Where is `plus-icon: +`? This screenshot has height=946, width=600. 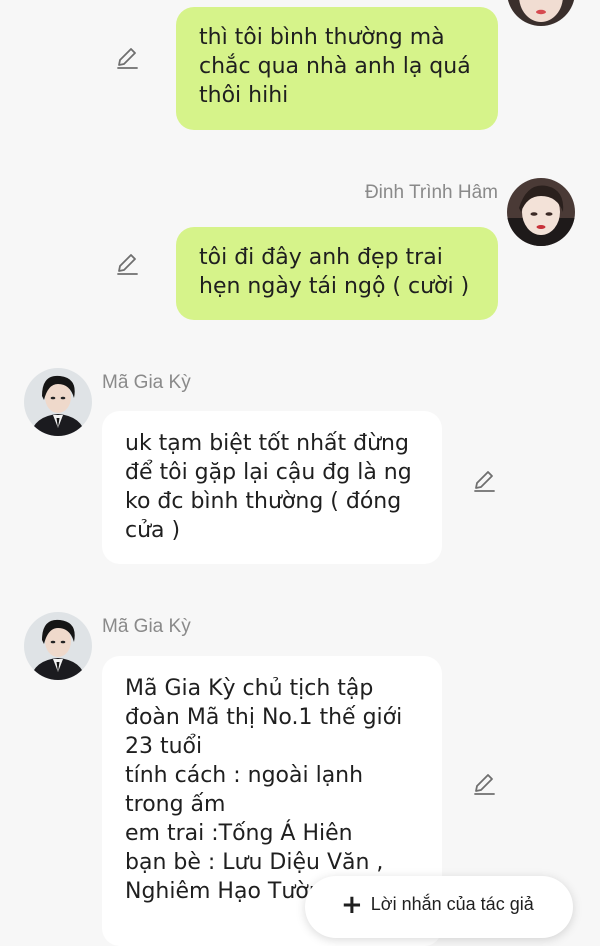 plus-icon: + is located at coordinates (352, 905).